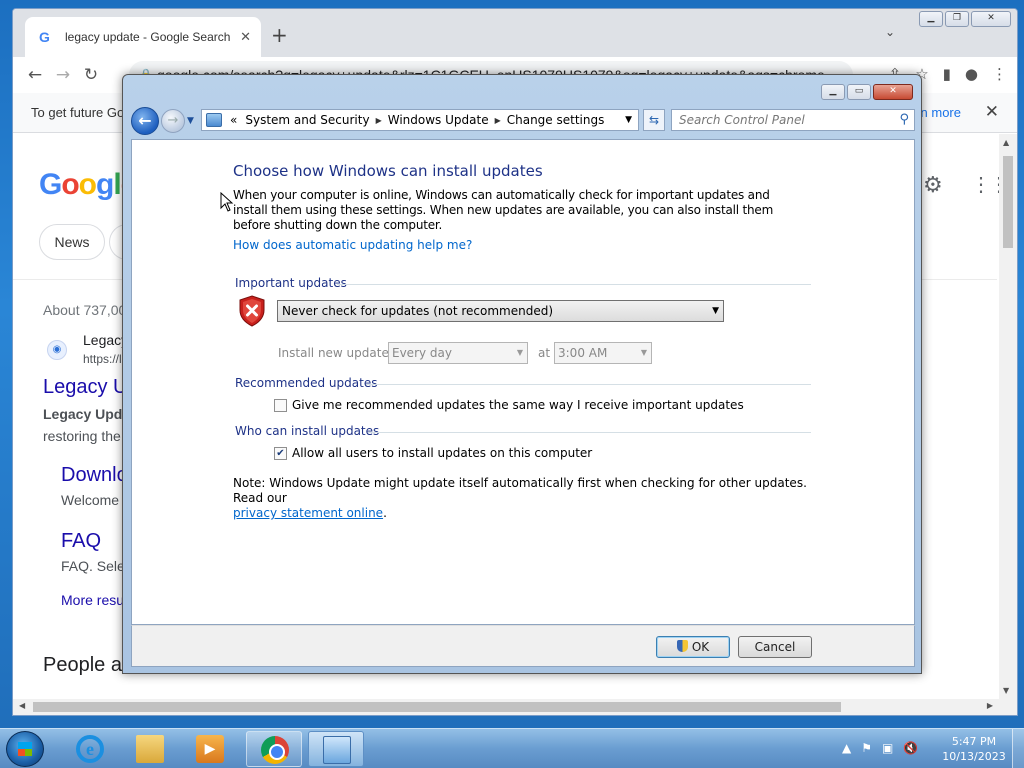 Image resolution: width=1024 pixels, height=768 pixels. I want to click on google-favicon-icon: G, so click(44, 37).